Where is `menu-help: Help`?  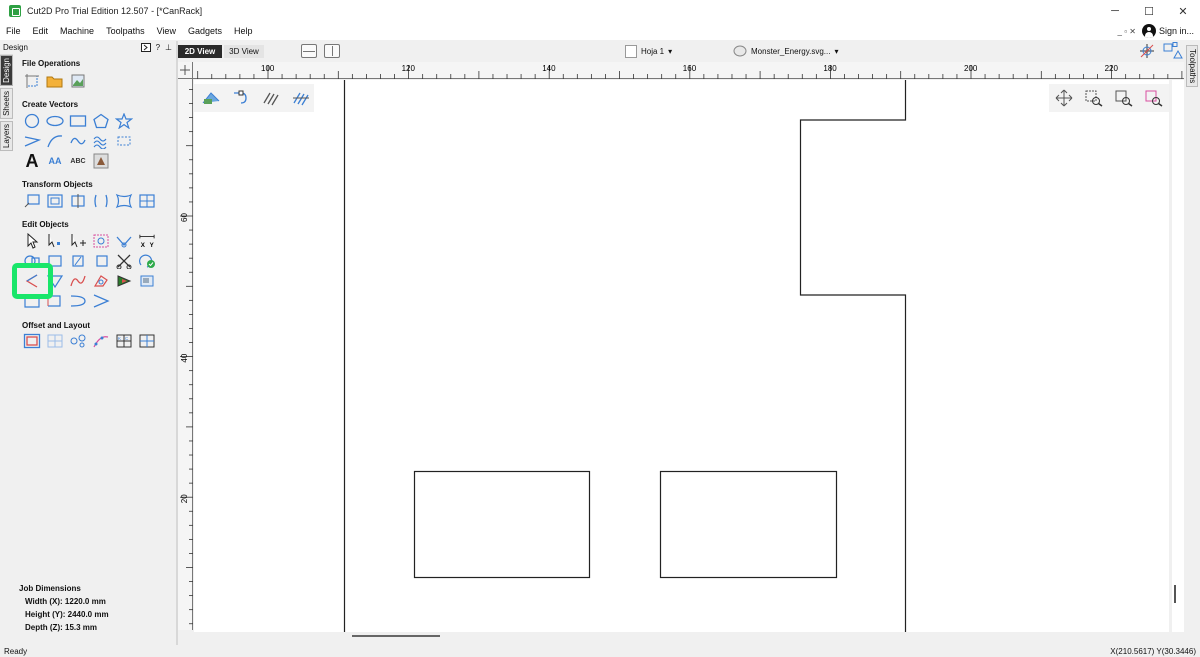
menu-help: Help is located at coordinates (243, 31).